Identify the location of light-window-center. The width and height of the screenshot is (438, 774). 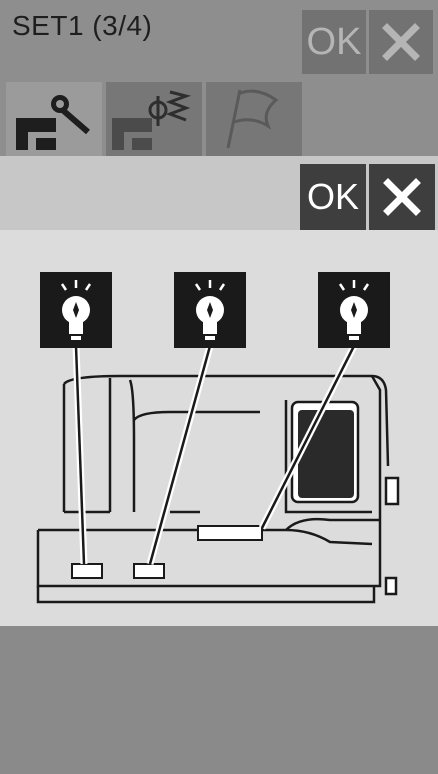
(149, 571).